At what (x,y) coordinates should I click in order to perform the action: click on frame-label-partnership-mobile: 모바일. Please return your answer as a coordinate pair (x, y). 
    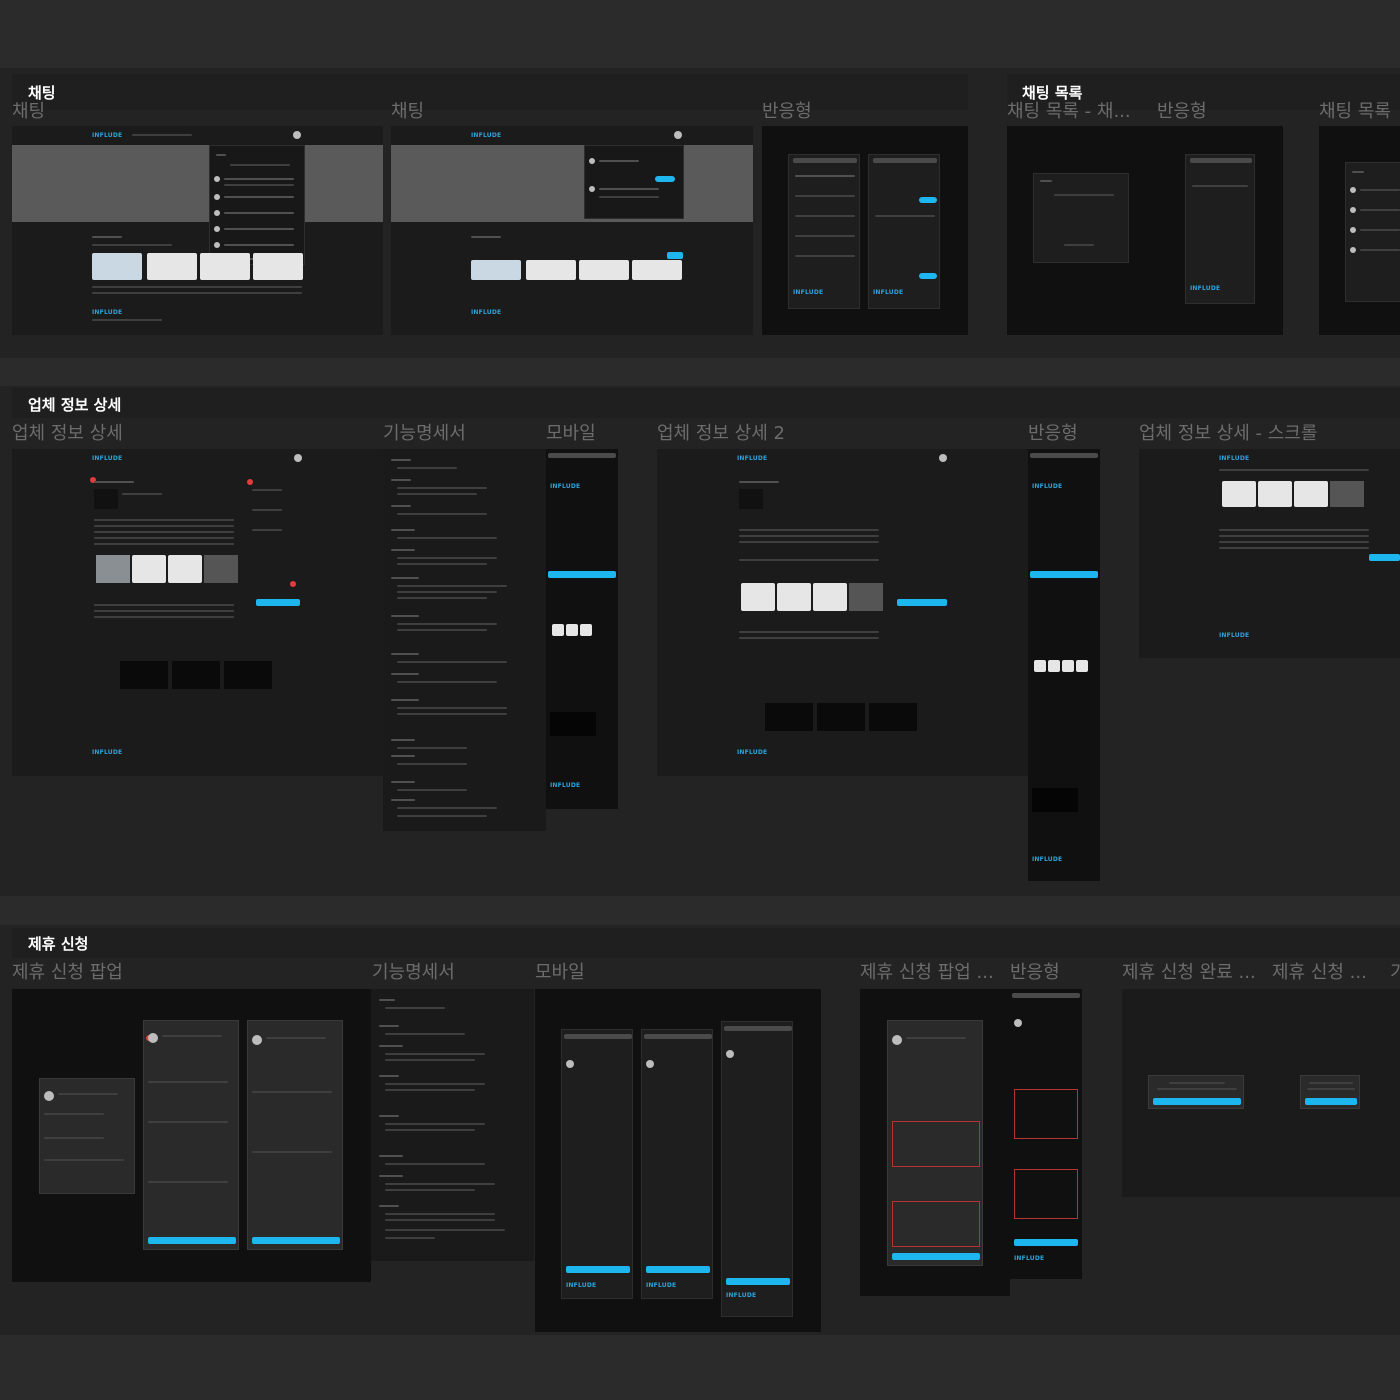
    Looking at the image, I should click on (560, 971).